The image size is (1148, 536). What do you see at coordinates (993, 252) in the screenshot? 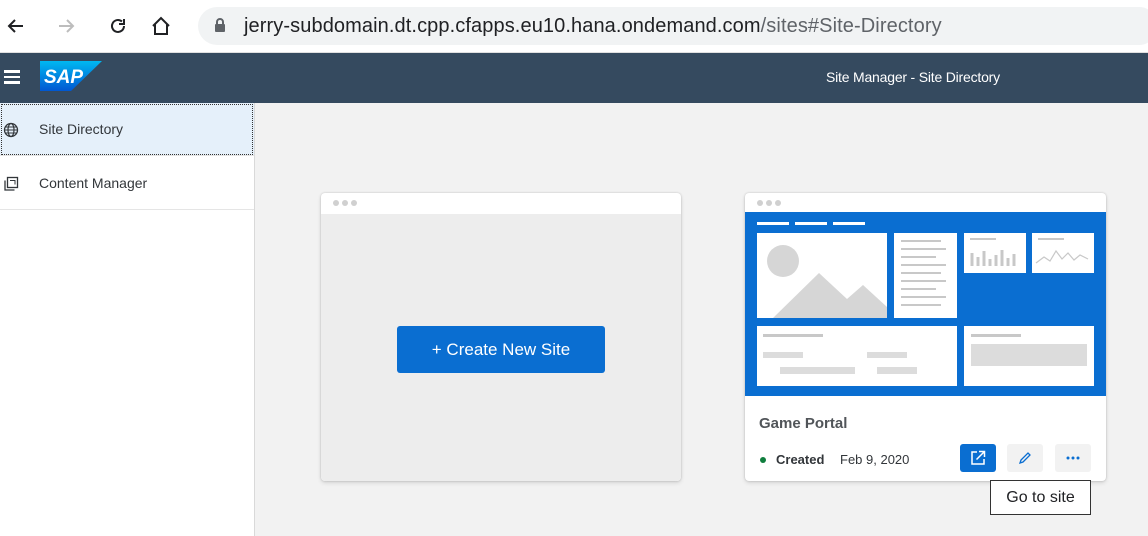
I see `bar-chart-icon` at bounding box center [993, 252].